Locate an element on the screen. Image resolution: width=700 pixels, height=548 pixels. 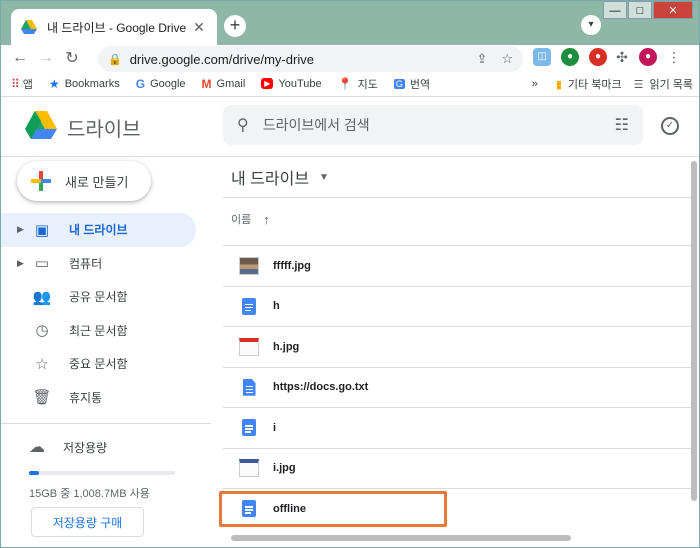
sidebar-item-label: 내 드라이브 is located at coordinates (98, 230).